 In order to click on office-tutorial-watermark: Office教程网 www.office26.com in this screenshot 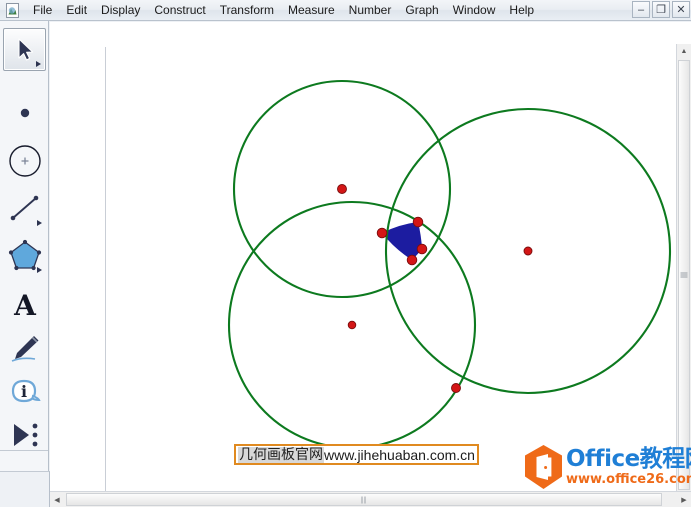, I will do `click(607, 467)`.